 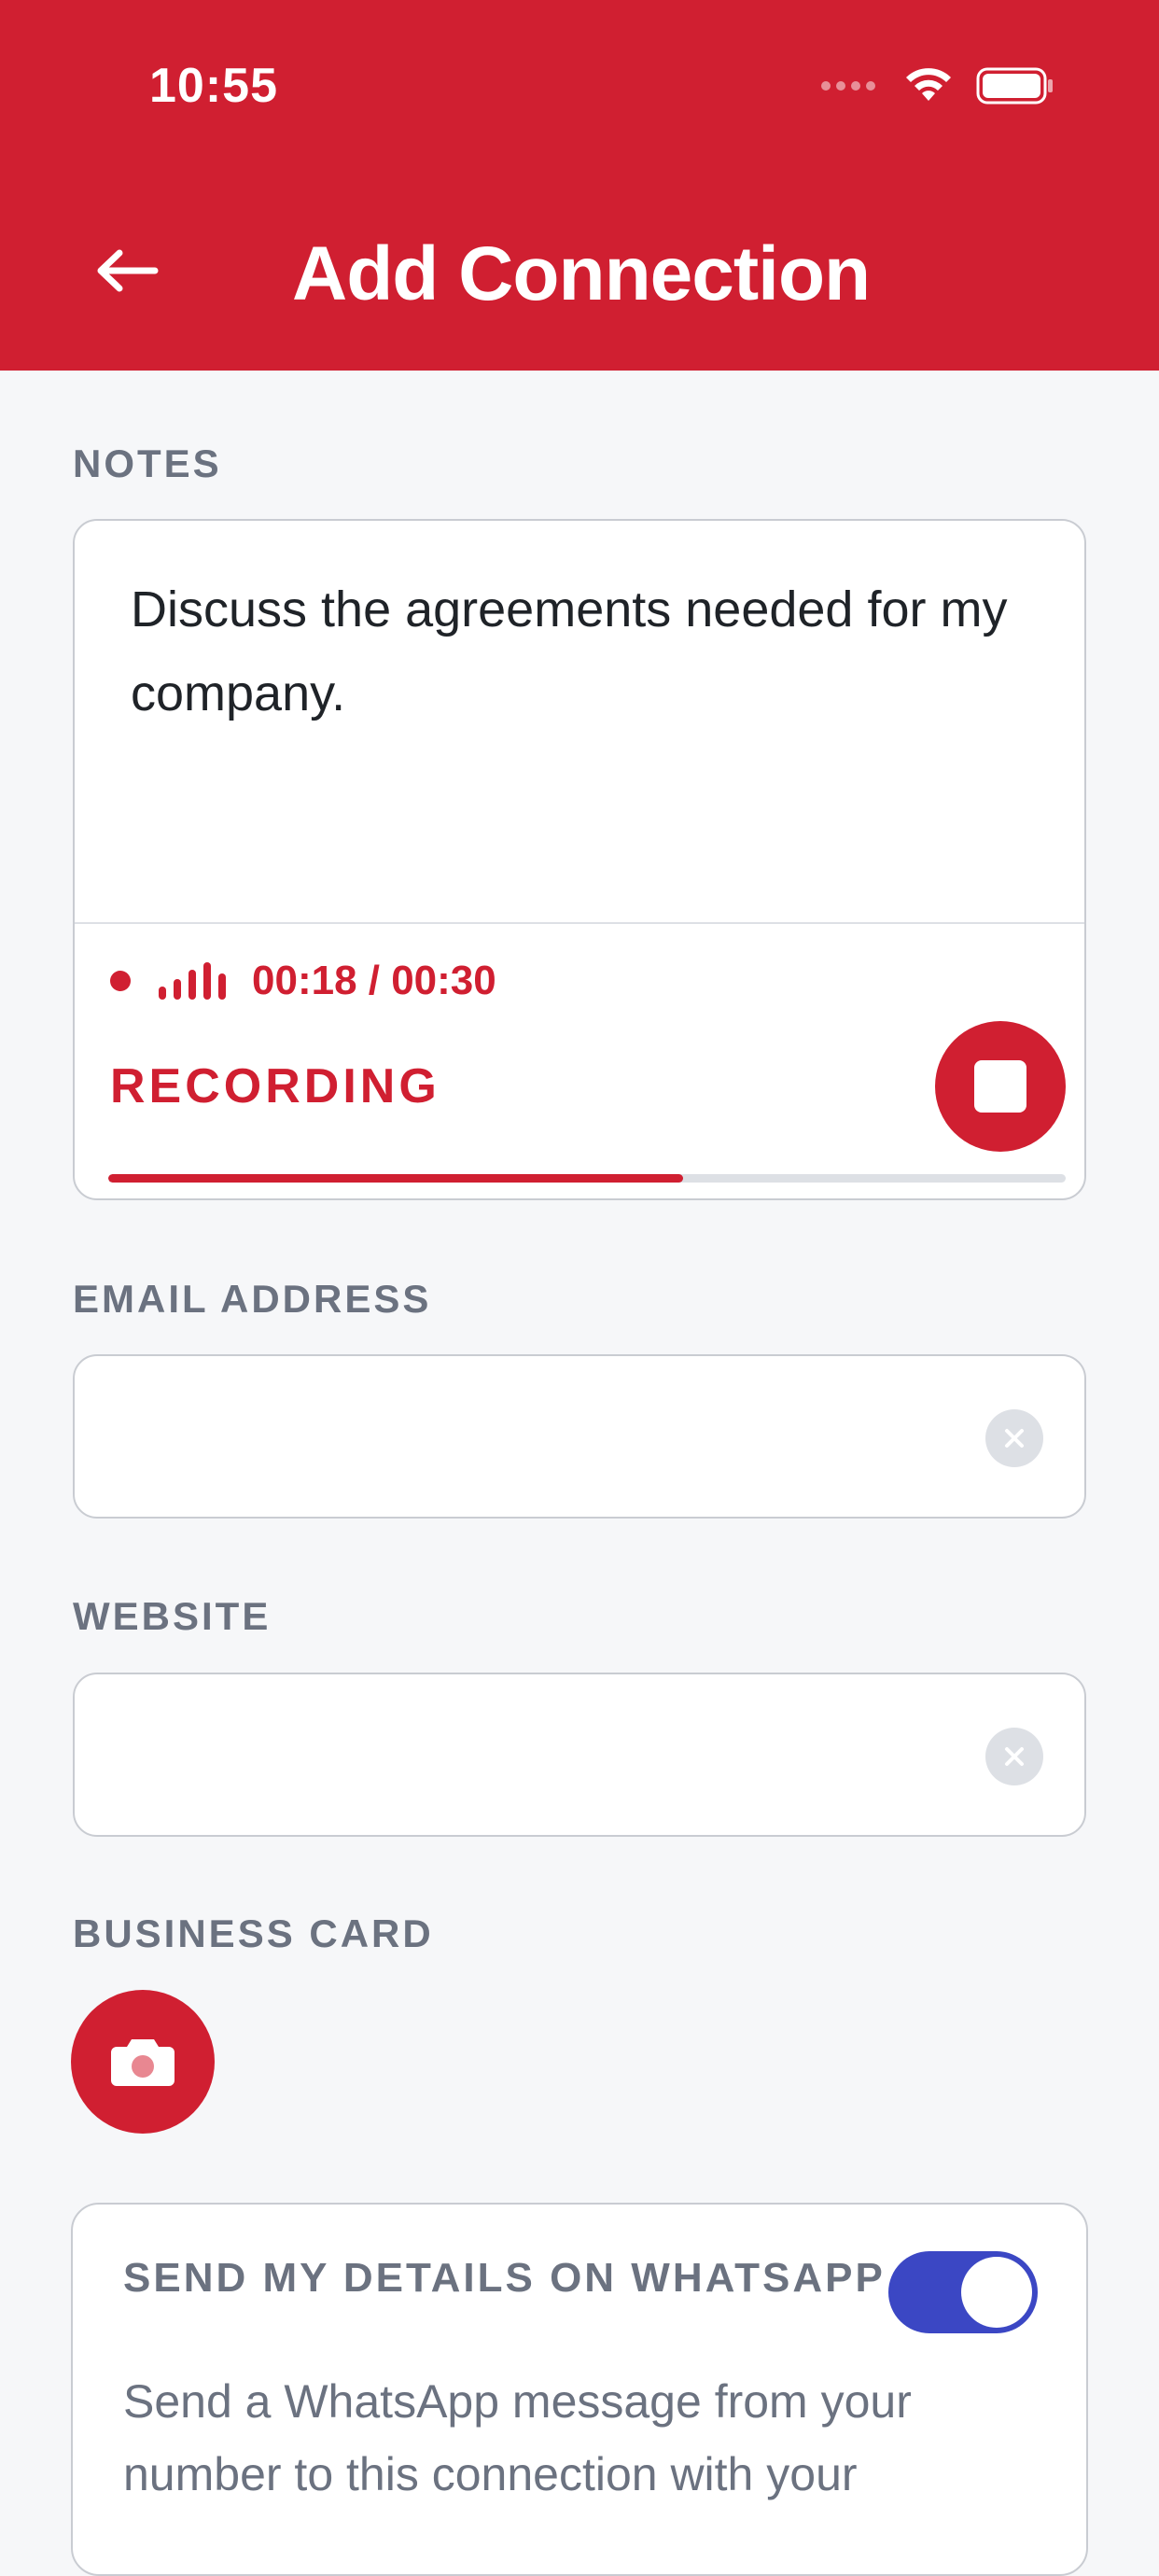 I want to click on battery-icon, so click(x=1015, y=86).